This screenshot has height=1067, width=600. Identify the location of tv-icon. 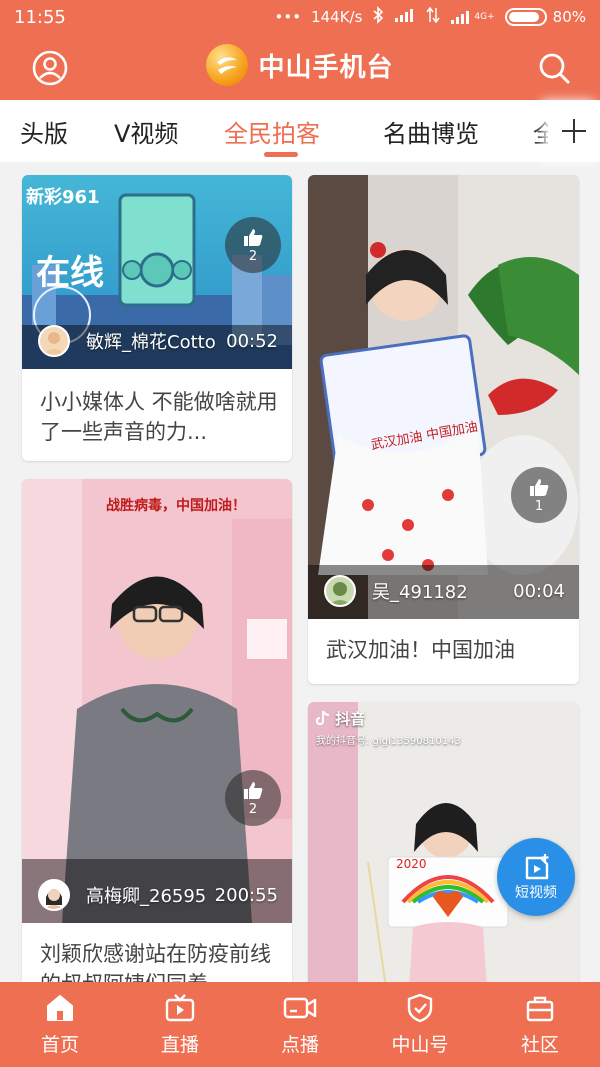
(180, 1008).